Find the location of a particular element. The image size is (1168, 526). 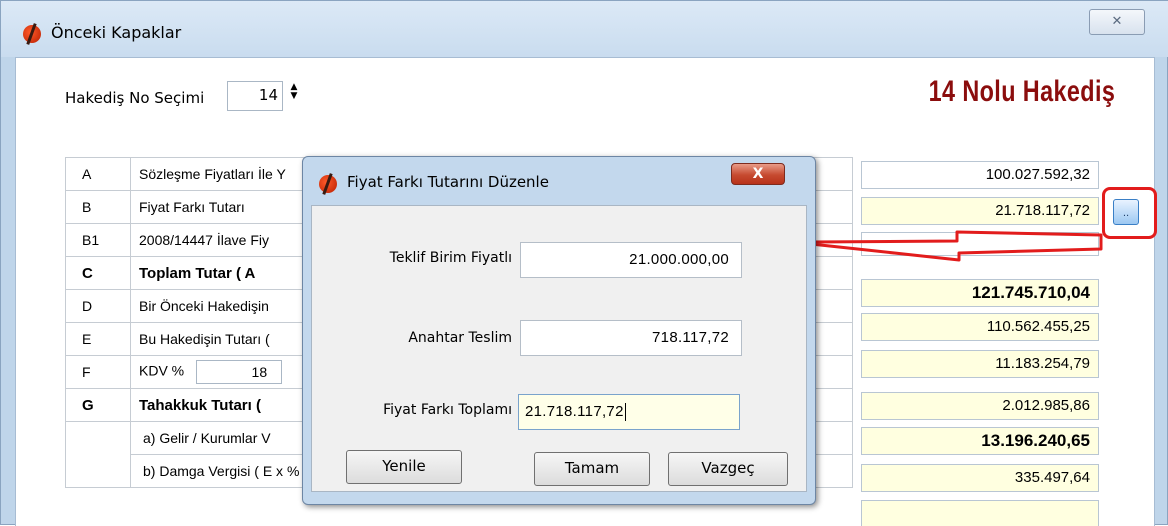

row-code: A is located at coordinates (98, 174).